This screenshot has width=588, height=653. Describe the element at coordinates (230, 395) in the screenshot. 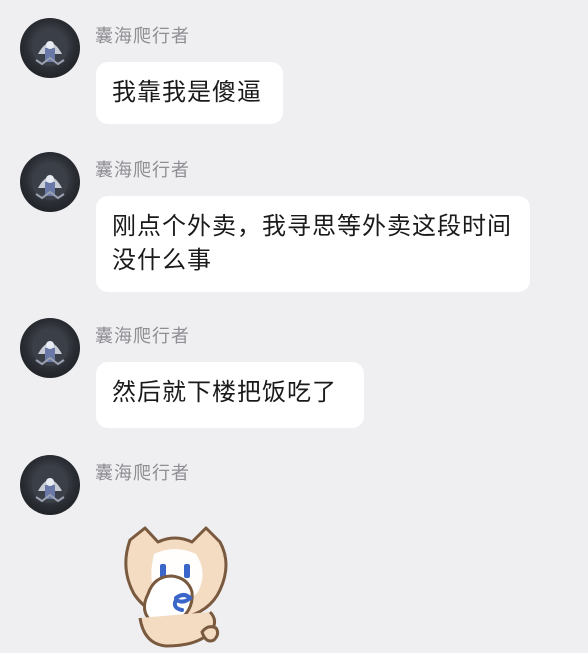

I see `message-bubble: 然后就下楼把饭吃了` at that location.